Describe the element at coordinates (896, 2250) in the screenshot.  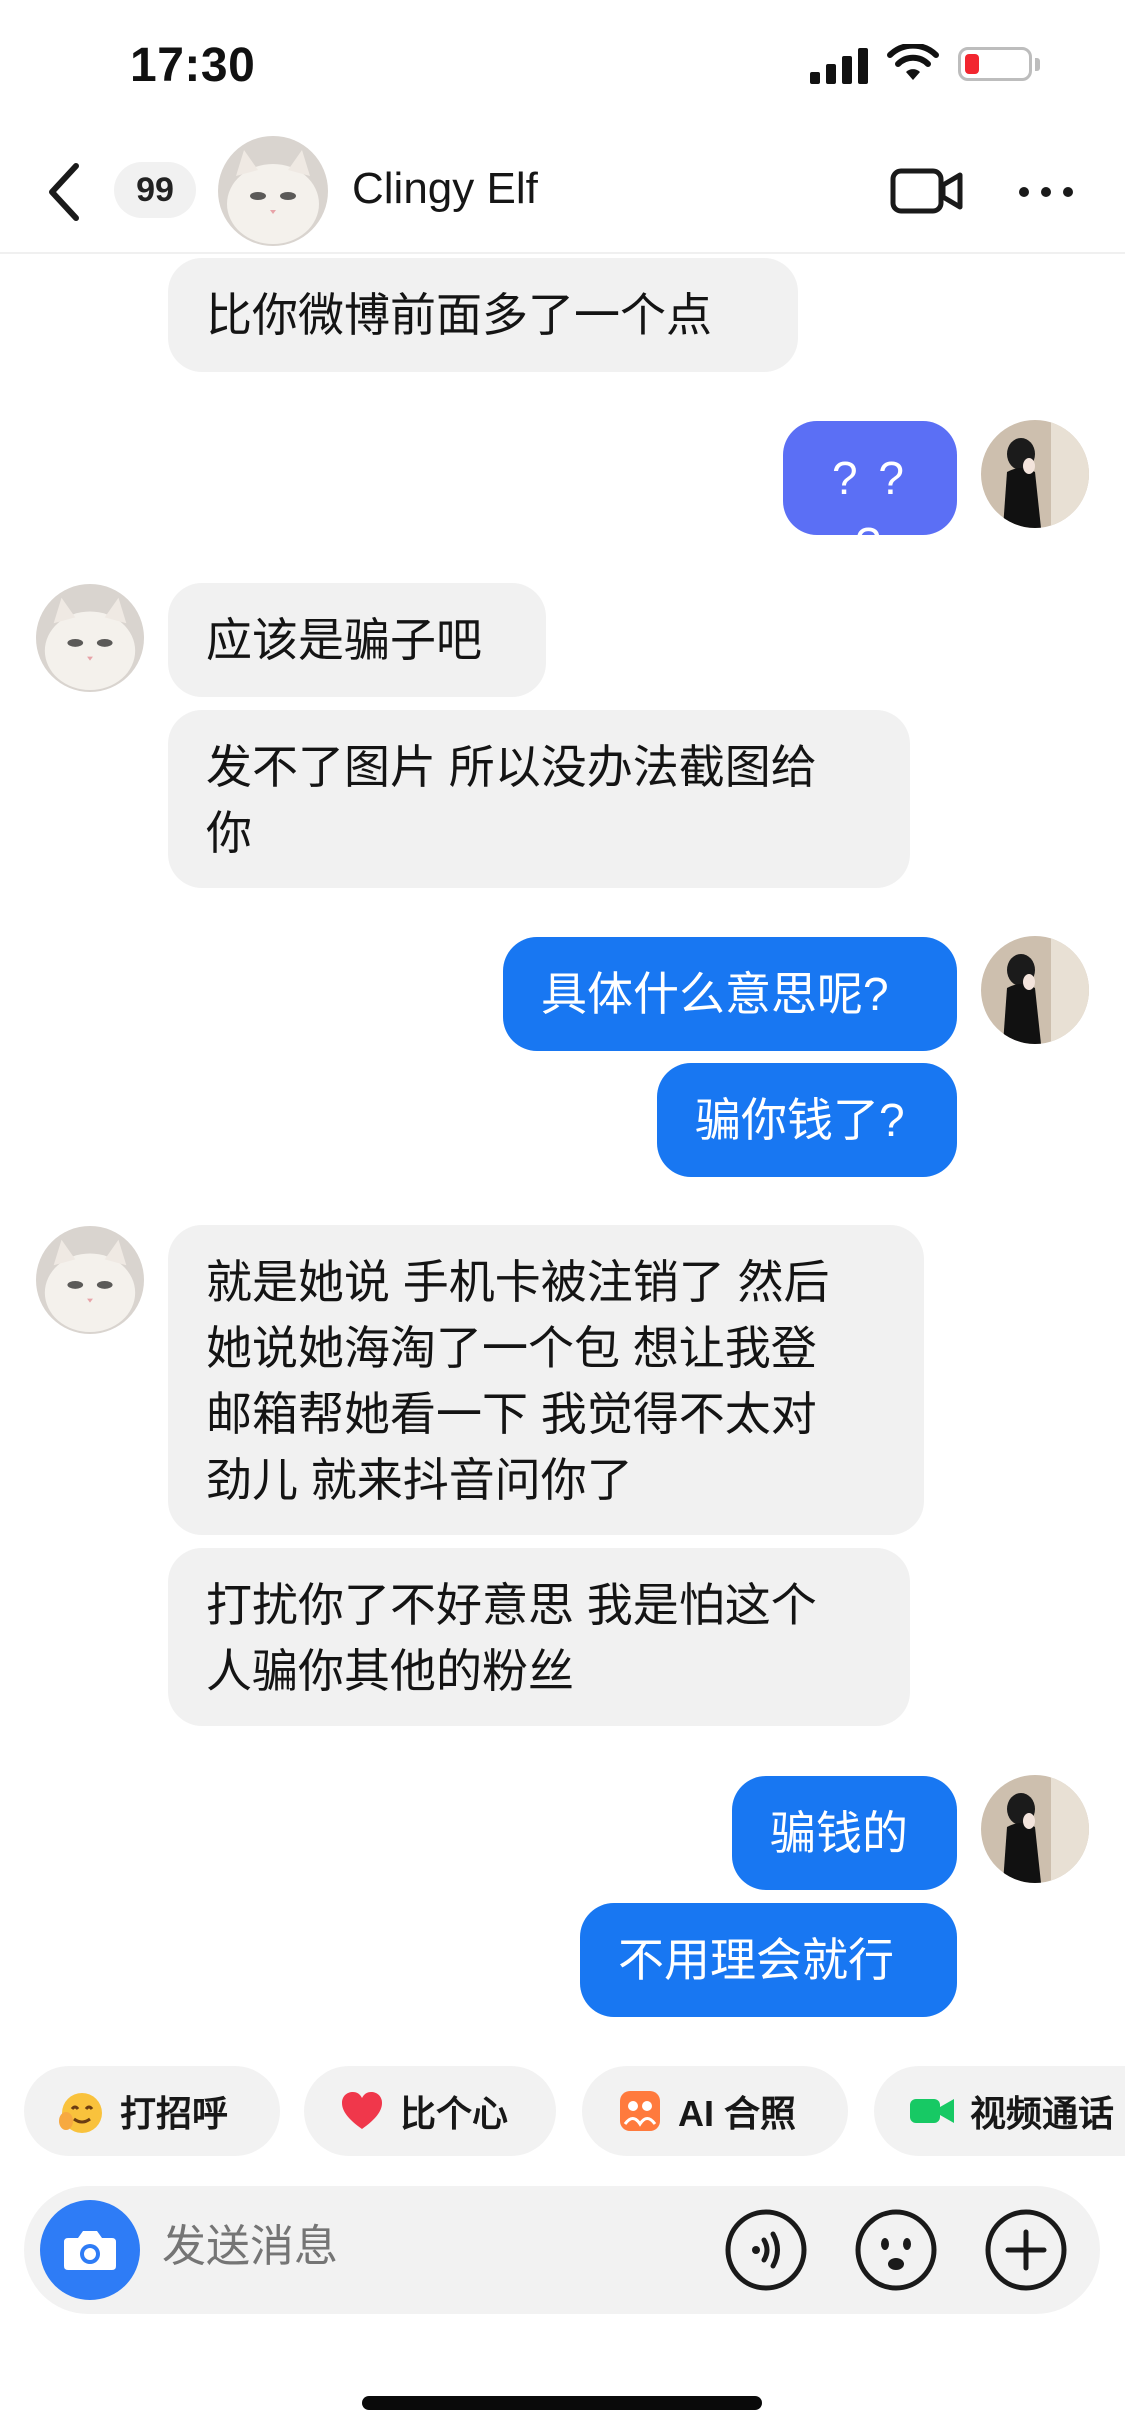
I see `emoji-icon` at that location.